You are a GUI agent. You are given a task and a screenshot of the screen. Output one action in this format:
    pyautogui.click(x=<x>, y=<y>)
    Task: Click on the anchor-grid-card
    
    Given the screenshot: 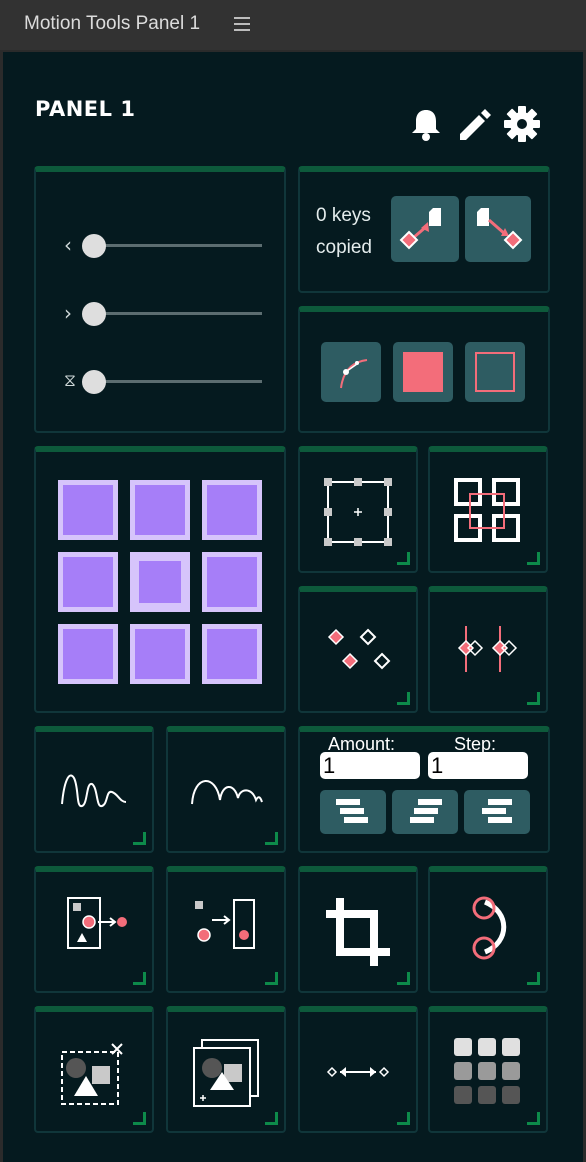 What is the action you would take?
    pyautogui.click(x=160, y=579)
    